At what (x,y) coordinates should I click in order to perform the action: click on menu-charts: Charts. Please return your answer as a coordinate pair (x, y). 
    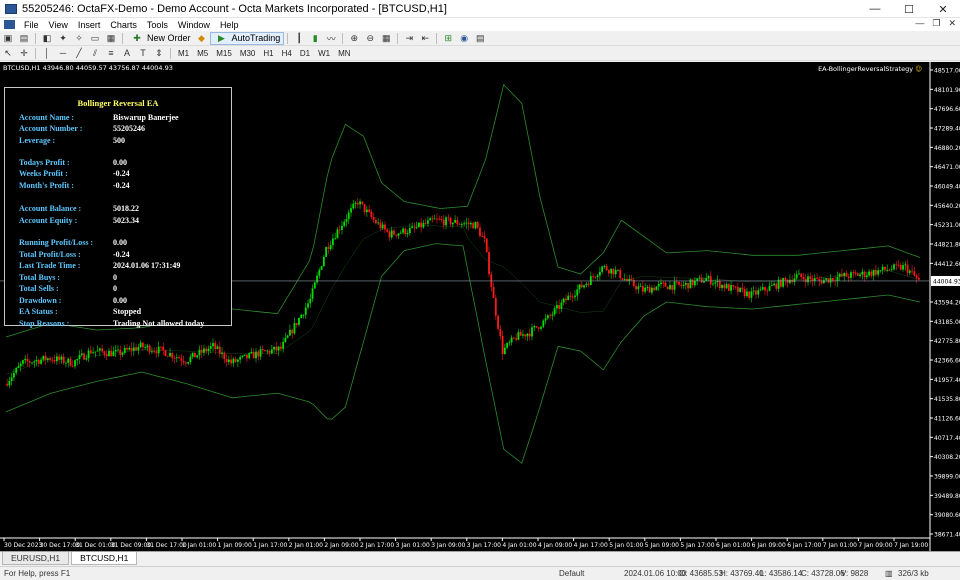
    Looking at the image, I should click on (123, 25).